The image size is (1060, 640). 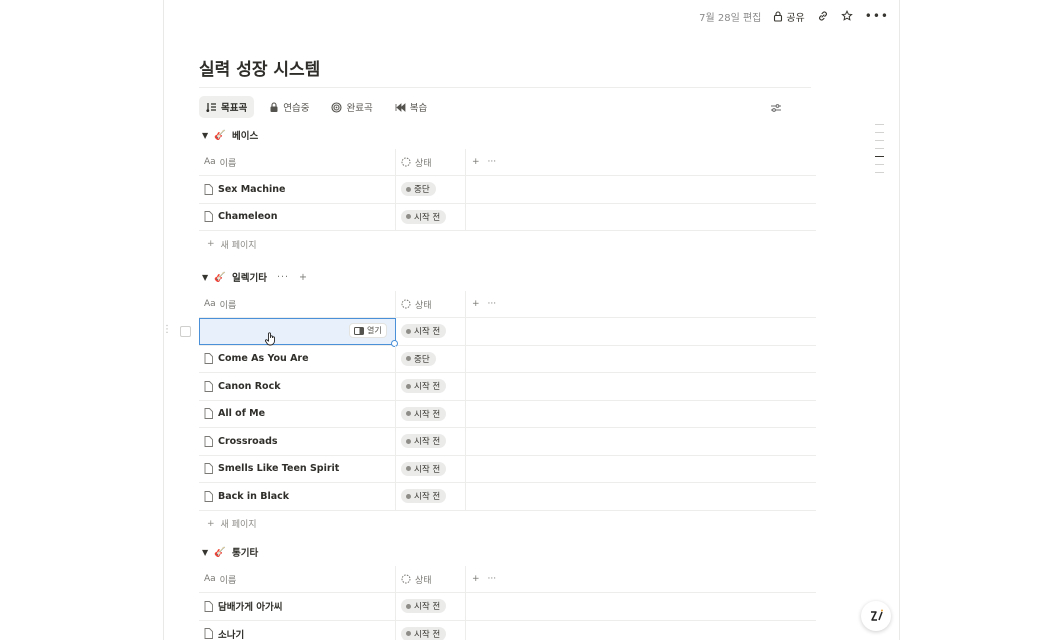 I want to click on group-name: 일렉기타, so click(x=249, y=278).